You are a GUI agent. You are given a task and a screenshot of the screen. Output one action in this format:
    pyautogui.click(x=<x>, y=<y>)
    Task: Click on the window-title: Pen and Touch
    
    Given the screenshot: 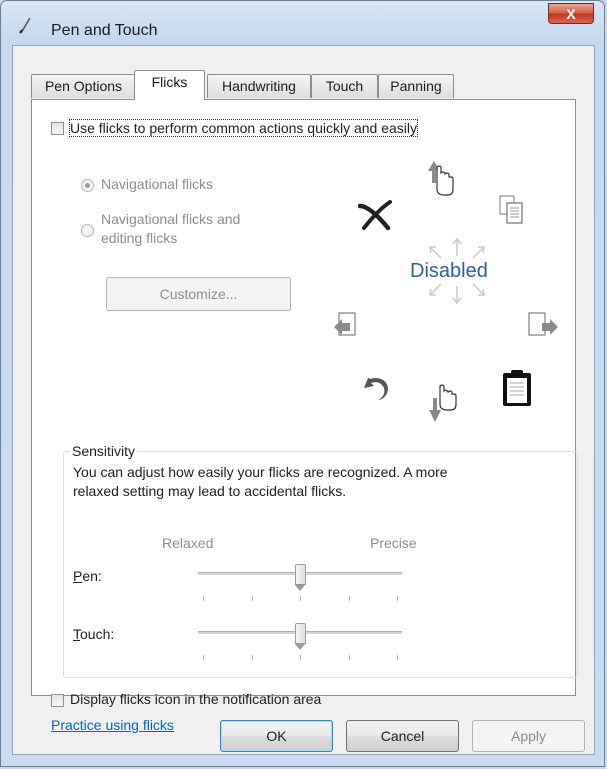 What is the action you would take?
    pyautogui.click(x=104, y=30)
    